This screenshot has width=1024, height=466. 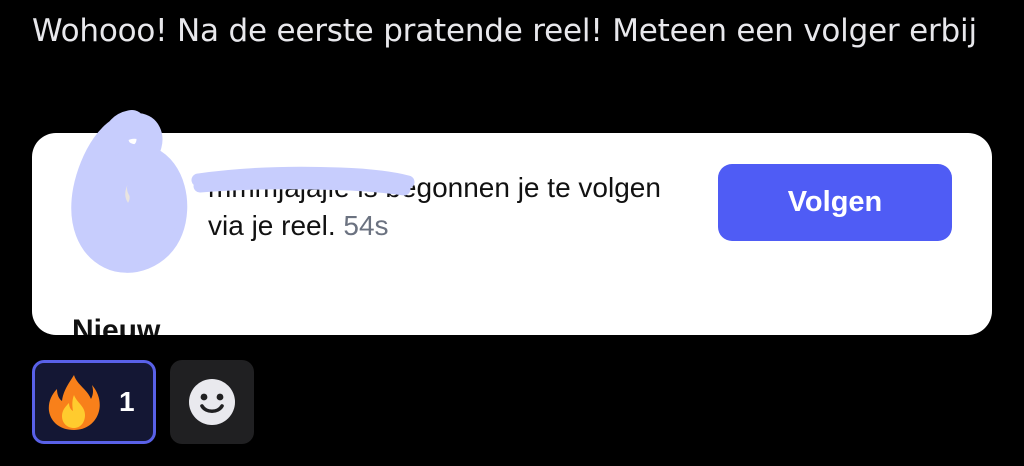 What do you see at coordinates (116, 324) in the screenshot?
I see `section-heading-new: Nieuw` at bounding box center [116, 324].